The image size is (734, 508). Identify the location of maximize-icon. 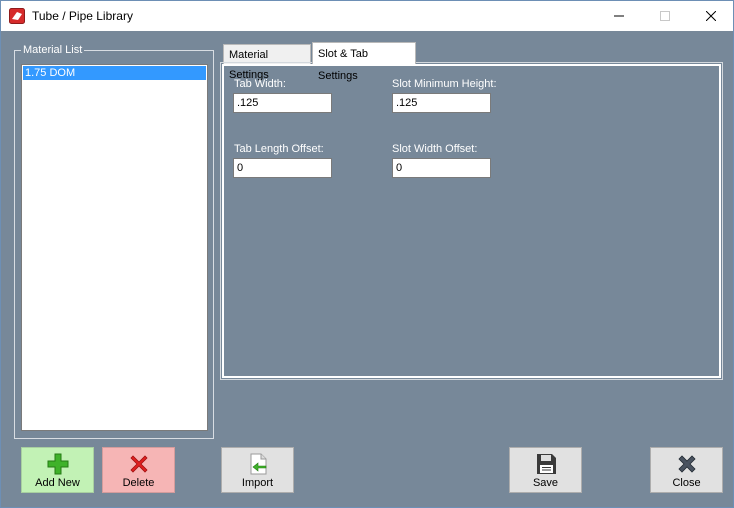
(665, 16).